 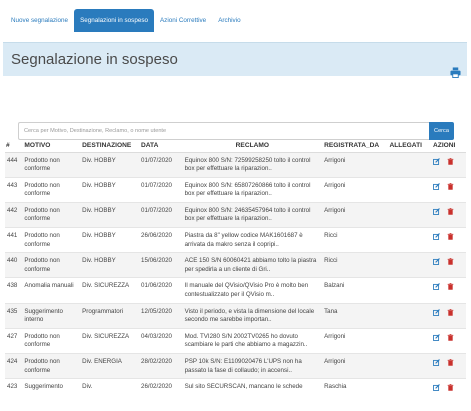 What do you see at coordinates (235, 59) in the screenshot?
I see `panel-header: Segnalazione in sospeso` at bounding box center [235, 59].